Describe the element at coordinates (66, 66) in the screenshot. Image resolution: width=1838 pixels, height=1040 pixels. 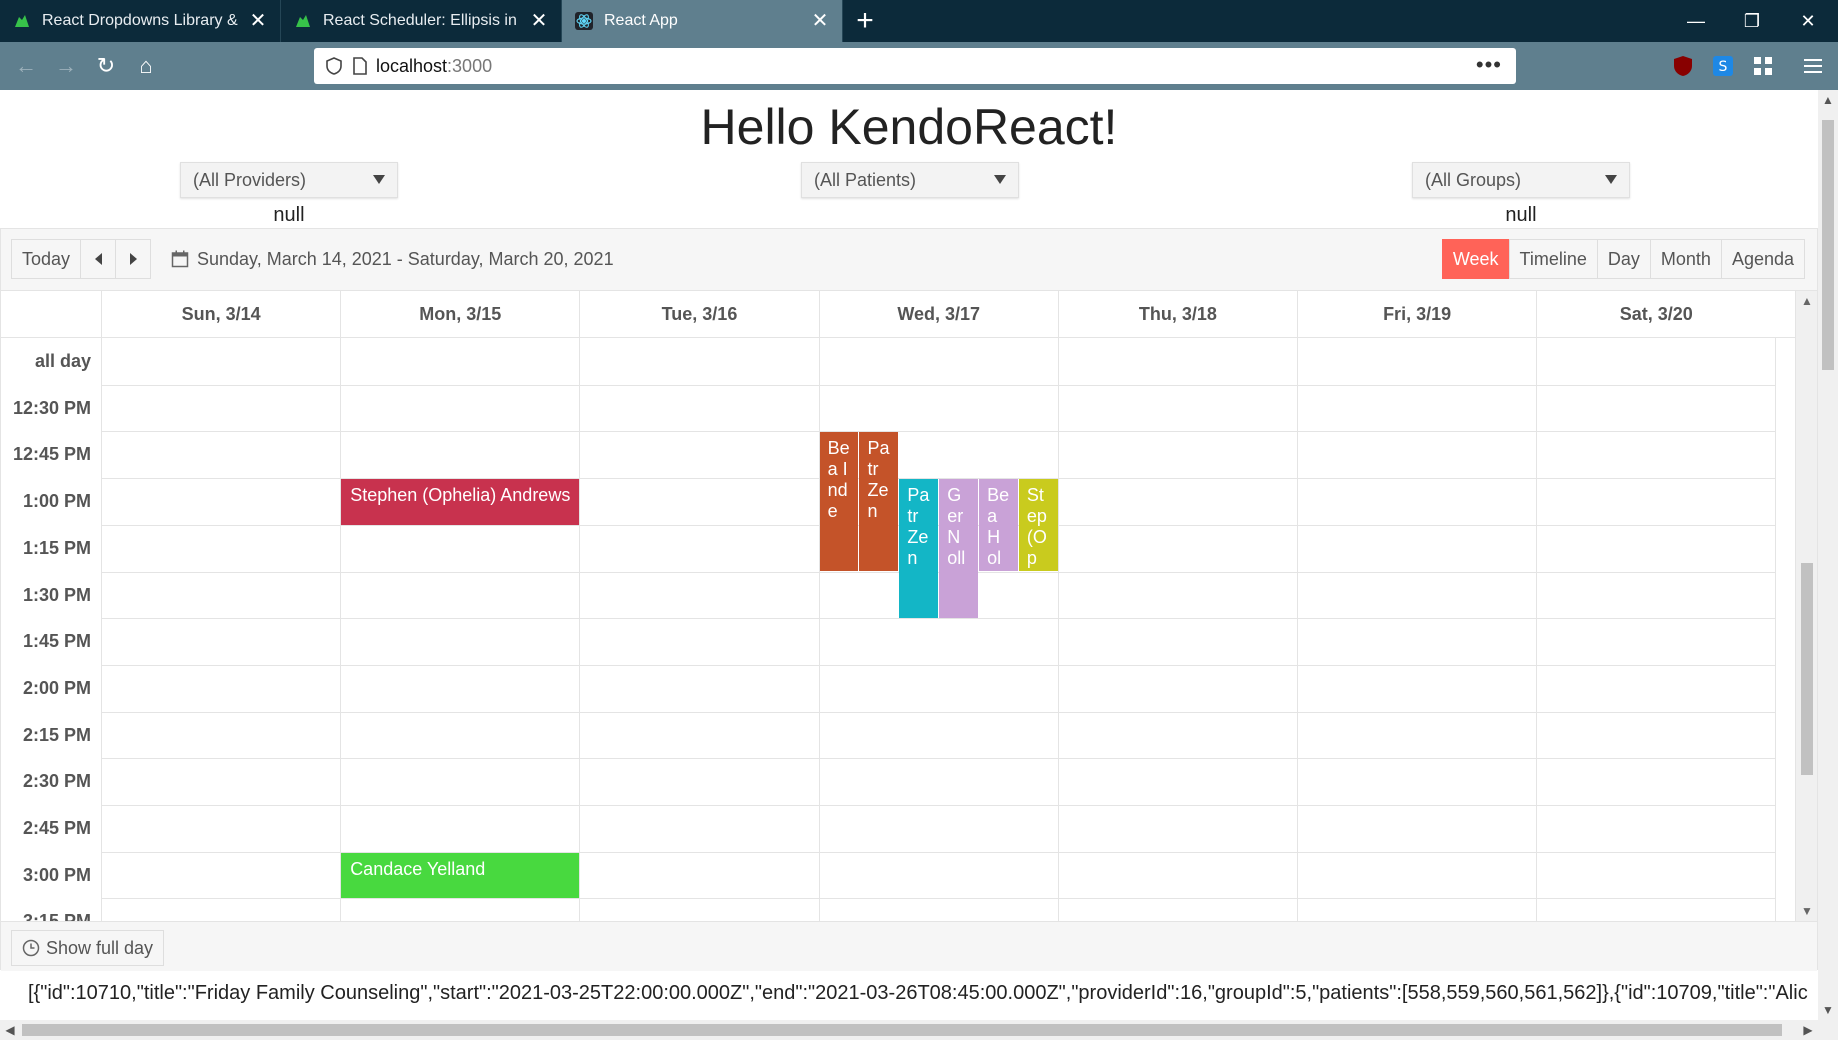
I see `forward-icon: →` at that location.